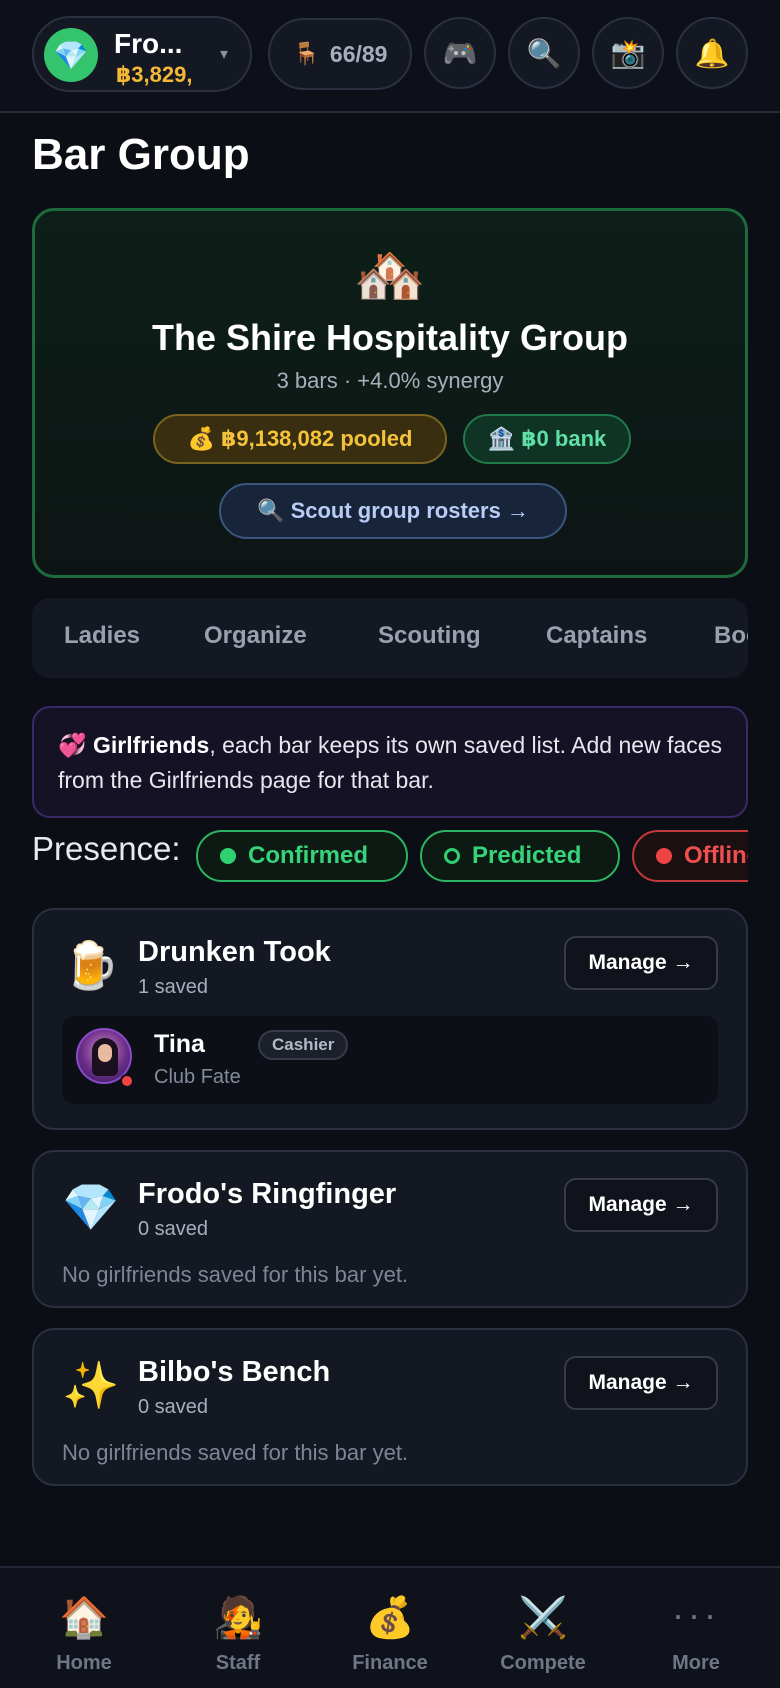 The width and height of the screenshot is (780, 1688). What do you see at coordinates (234, 1372) in the screenshot?
I see `bar-name: Bilbo's Bench` at bounding box center [234, 1372].